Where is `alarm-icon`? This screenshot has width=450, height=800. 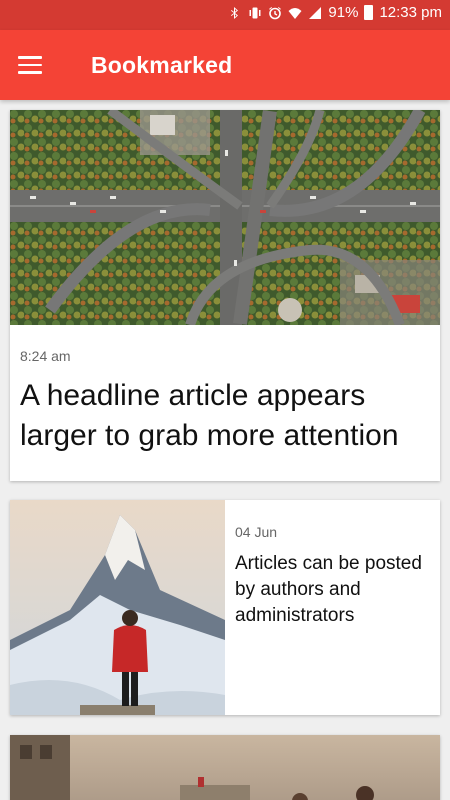 alarm-icon is located at coordinates (275, 13).